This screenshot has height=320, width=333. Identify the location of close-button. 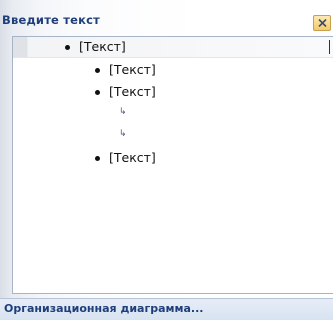
(322, 23).